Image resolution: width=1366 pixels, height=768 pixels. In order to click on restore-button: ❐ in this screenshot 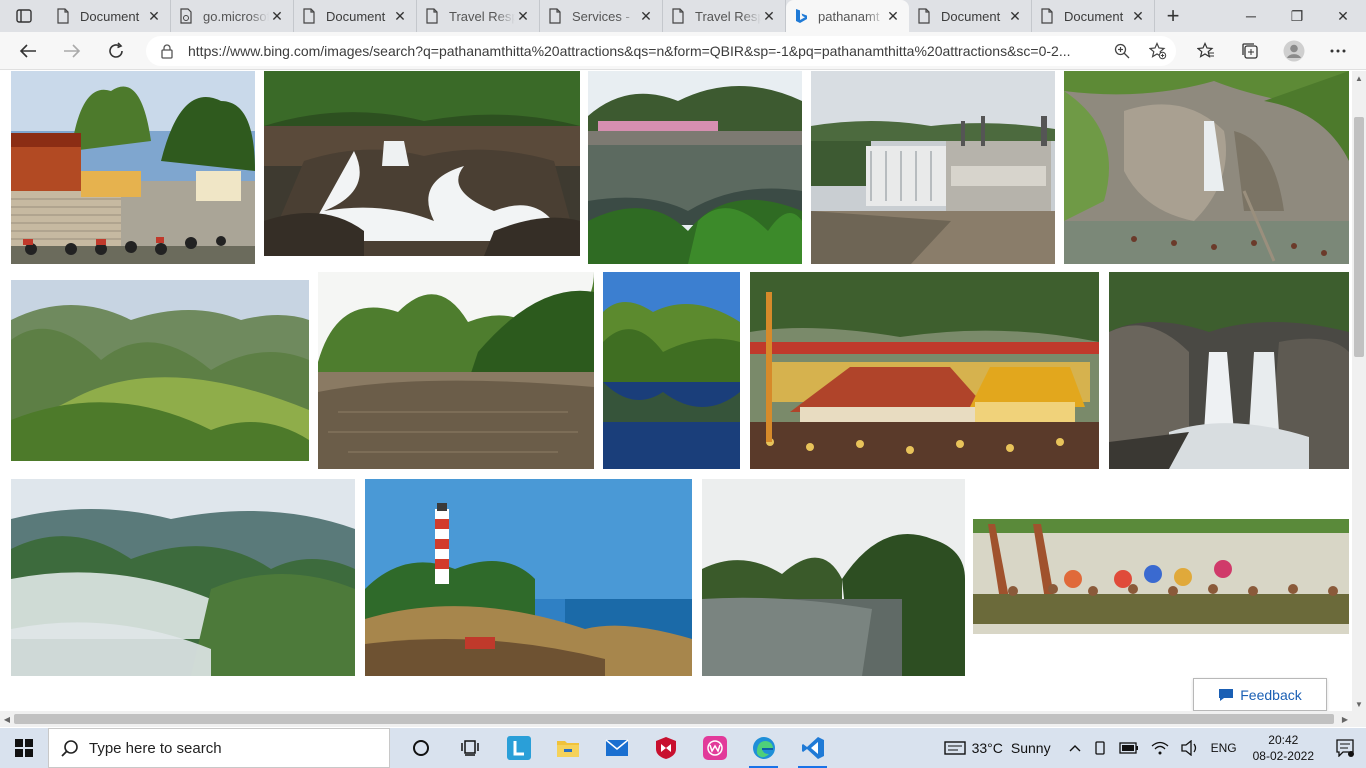, I will do `click(1297, 16)`.